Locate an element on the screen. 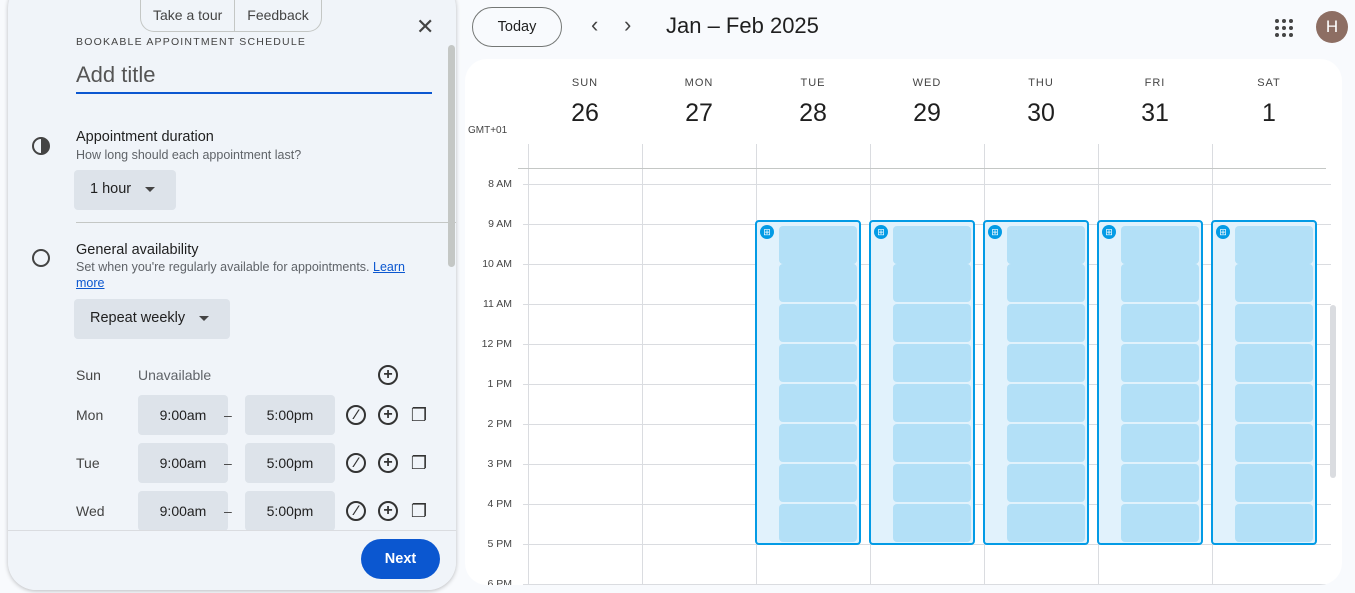 Image resolution: width=1355 pixels, height=593 pixels. day-header-sat: SAT 1 is located at coordinates (1269, 102).